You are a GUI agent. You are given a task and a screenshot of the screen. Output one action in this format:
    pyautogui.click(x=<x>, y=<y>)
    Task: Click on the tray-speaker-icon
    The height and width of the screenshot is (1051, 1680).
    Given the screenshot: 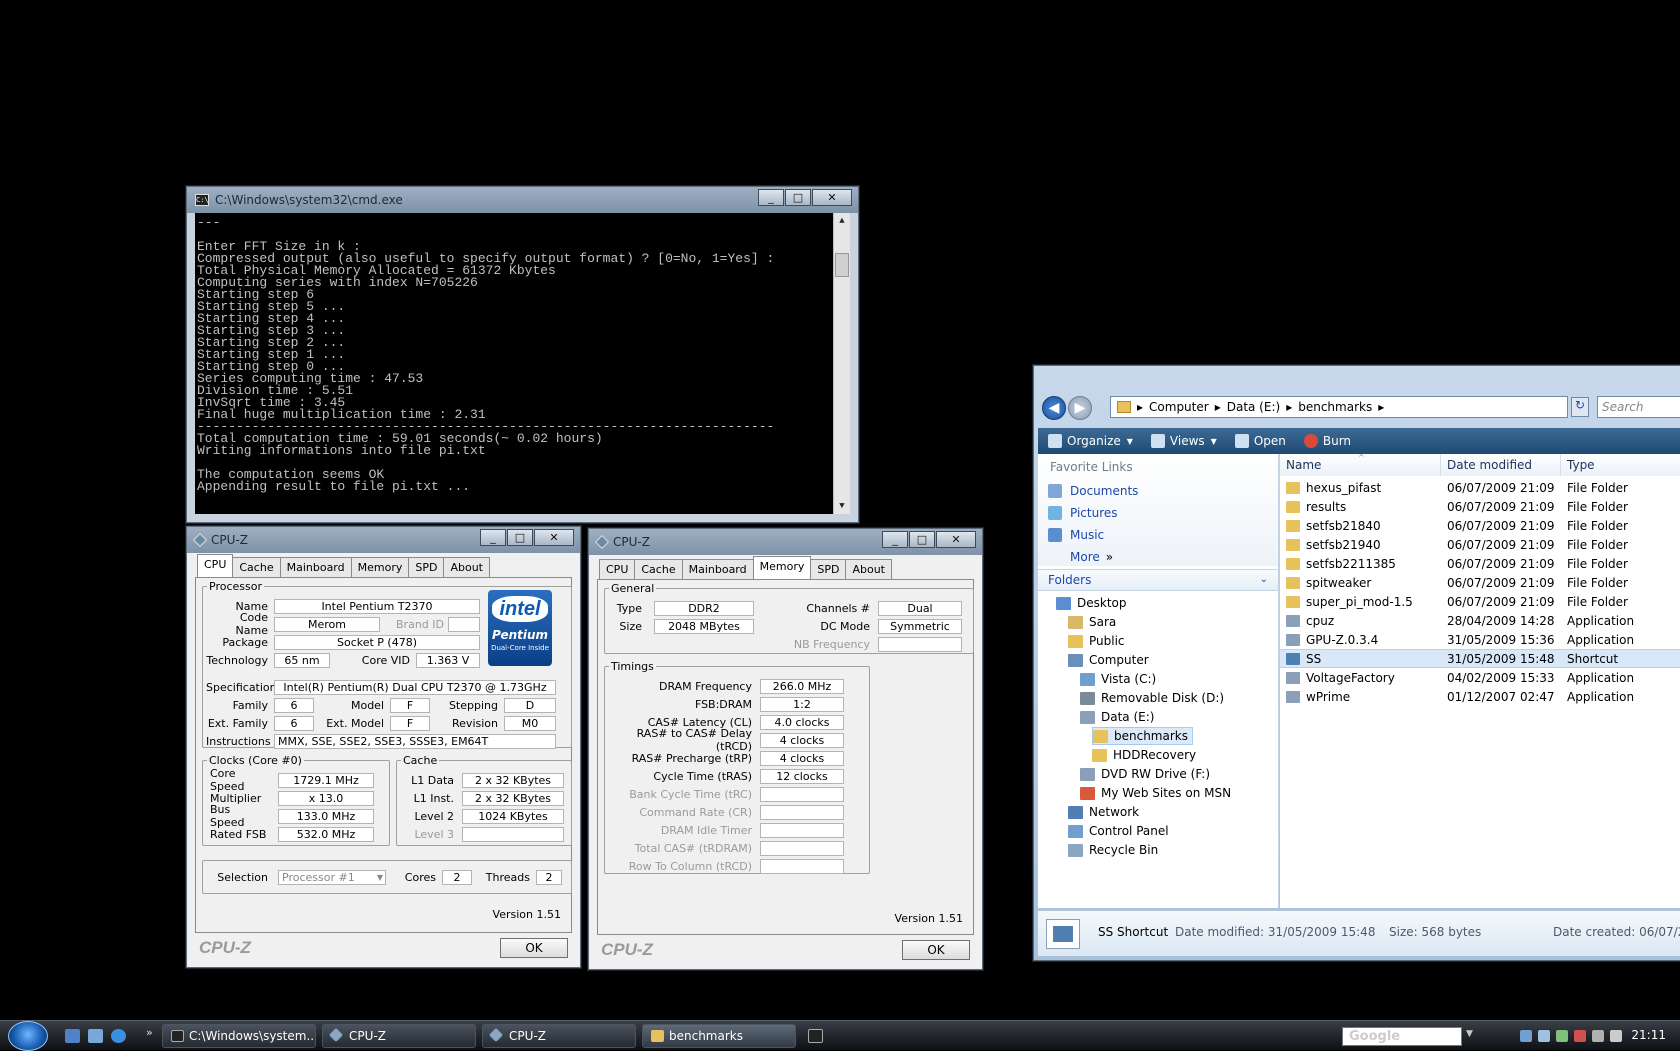 What is the action you would take?
    pyautogui.click(x=1616, y=1036)
    